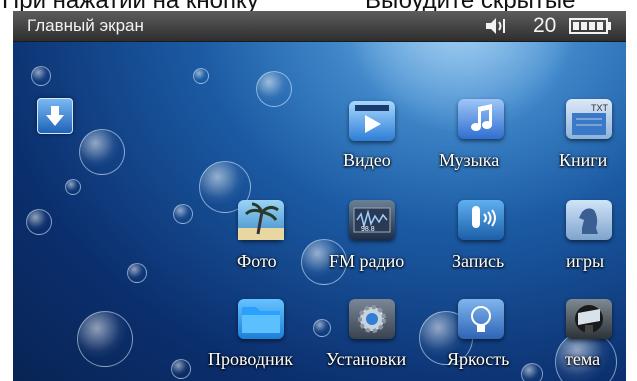 This screenshot has height=381, width=637. I want to click on lightbulb-icon, so click(481, 319).